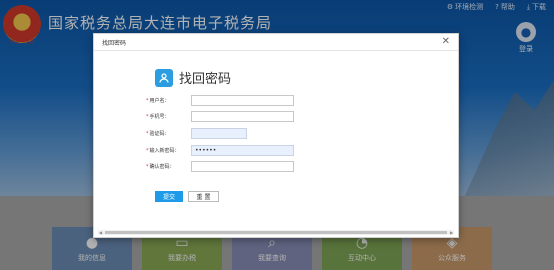  I want to click on scroll-right-icon: ▶, so click(451, 232).